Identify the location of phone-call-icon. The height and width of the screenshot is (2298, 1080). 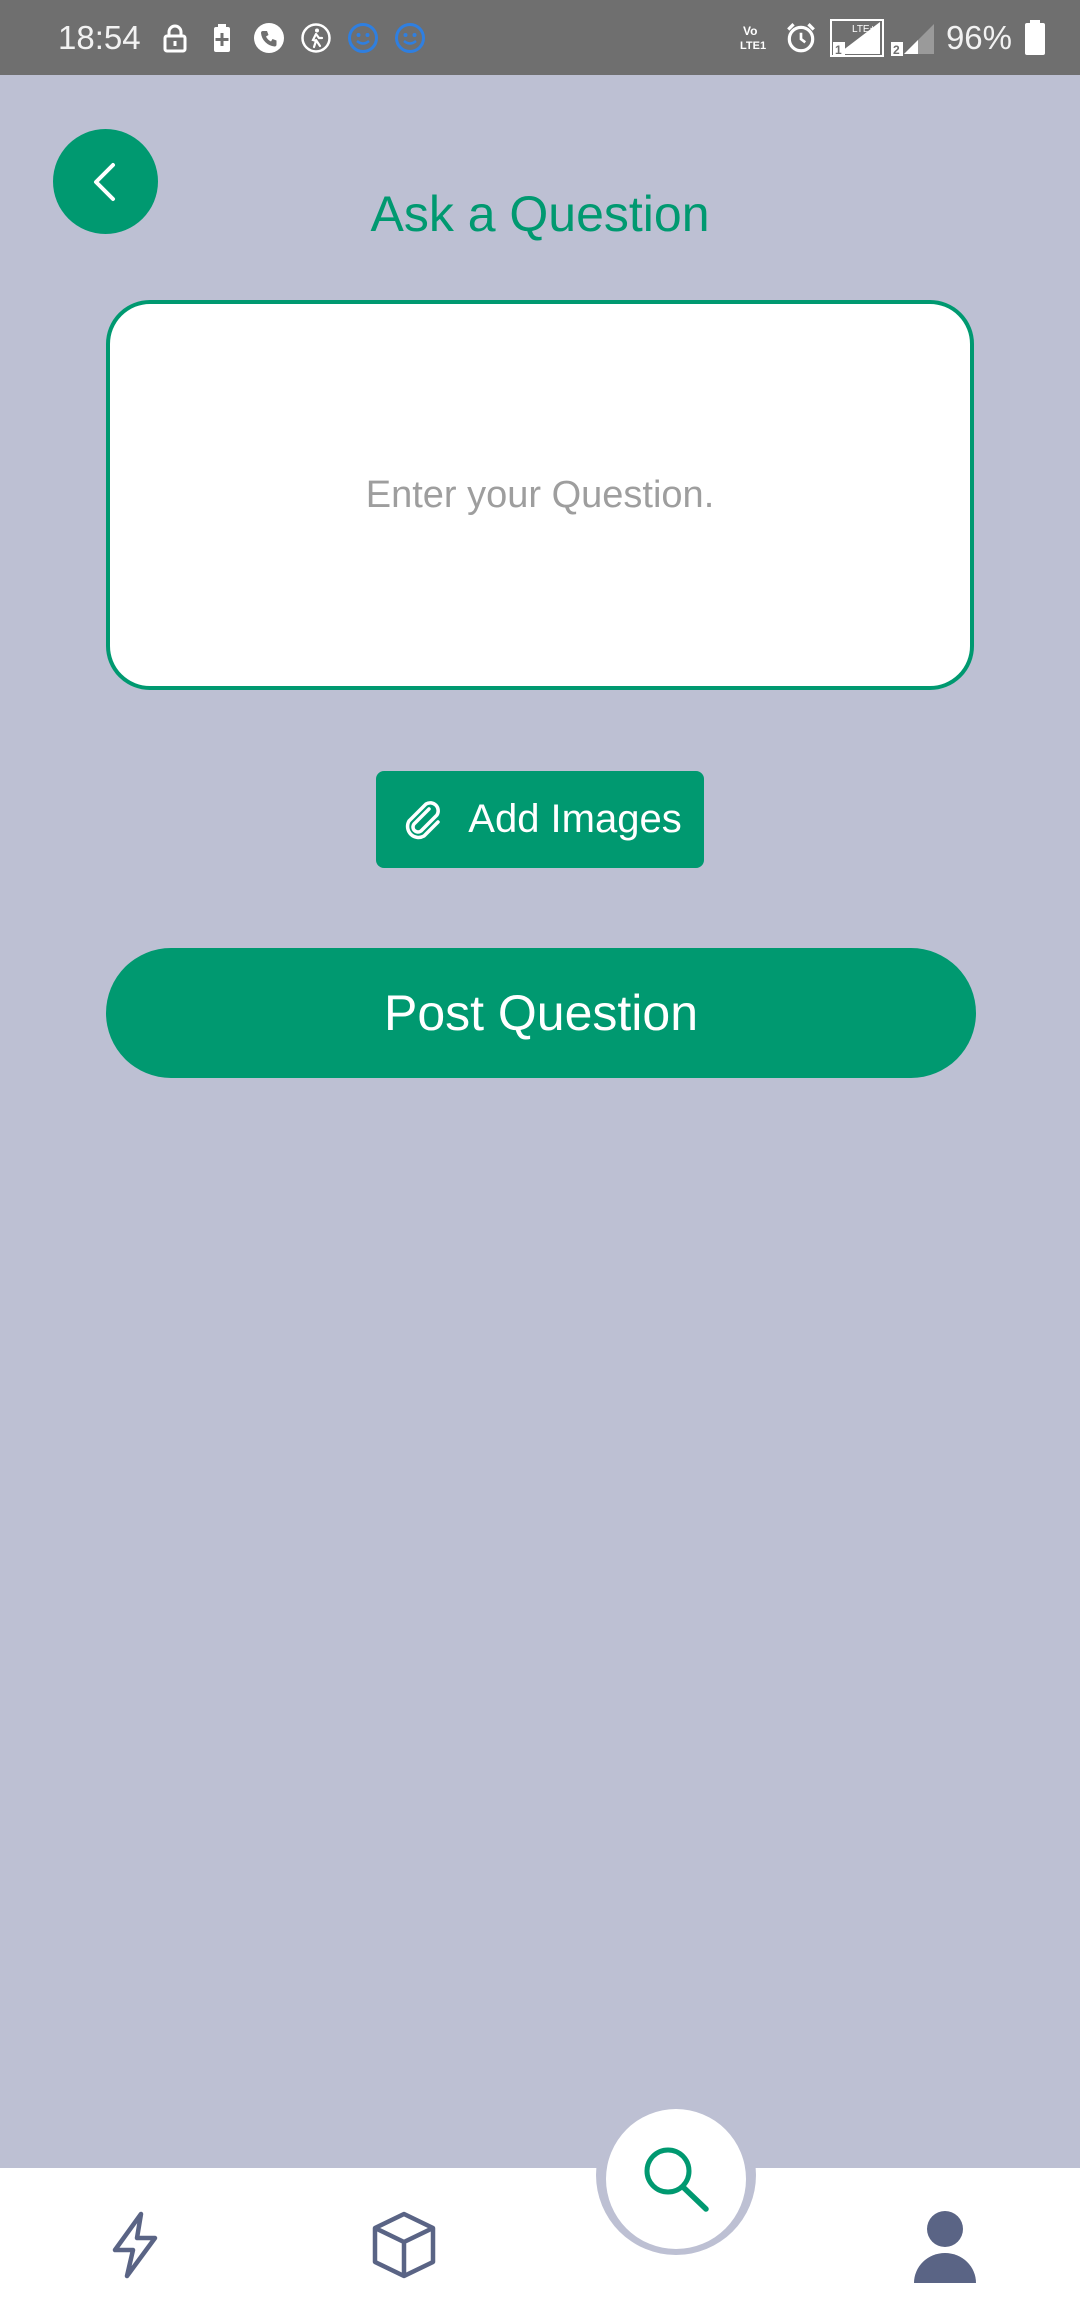
(268, 37).